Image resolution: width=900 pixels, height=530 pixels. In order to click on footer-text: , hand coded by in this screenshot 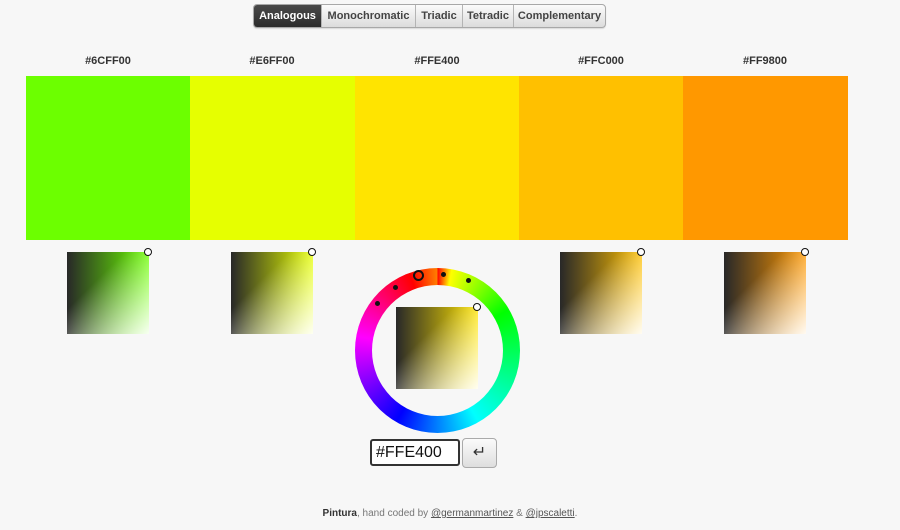, I will do `click(394, 513)`.